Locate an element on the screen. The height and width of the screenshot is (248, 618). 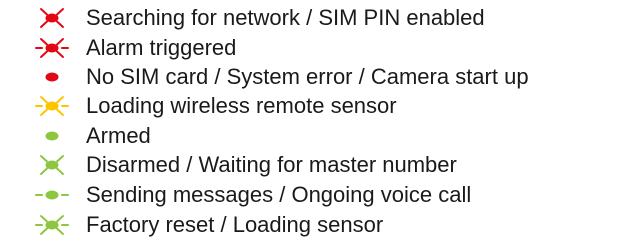
red-led-fast-blink-icon is located at coordinates (52, 48).